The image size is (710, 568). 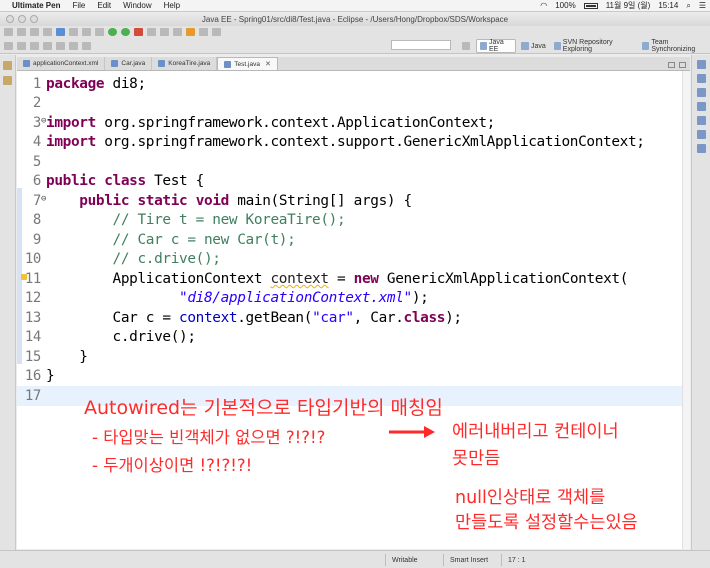 I want to click on code-line: 15 }, so click(x=349, y=357).